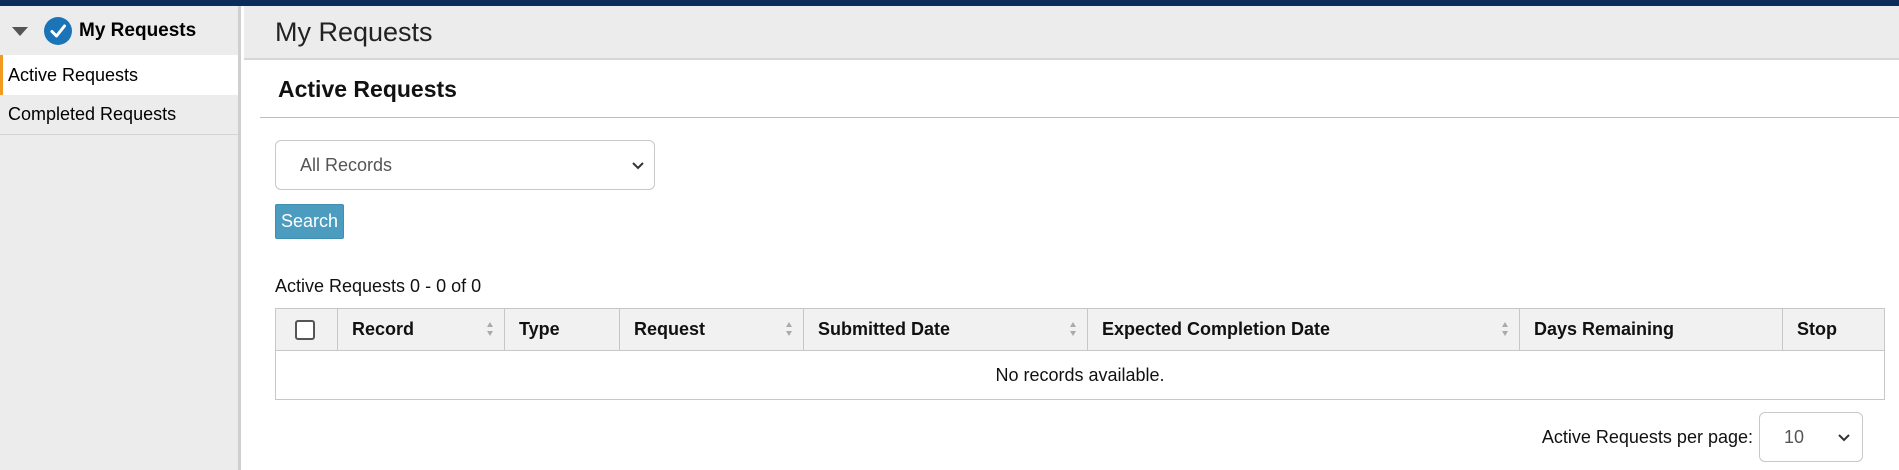 The height and width of the screenshot is (470, 1899). Describe the element at coordinates (309, 221) in the screenshot. I see `search-button: Search` at that location.